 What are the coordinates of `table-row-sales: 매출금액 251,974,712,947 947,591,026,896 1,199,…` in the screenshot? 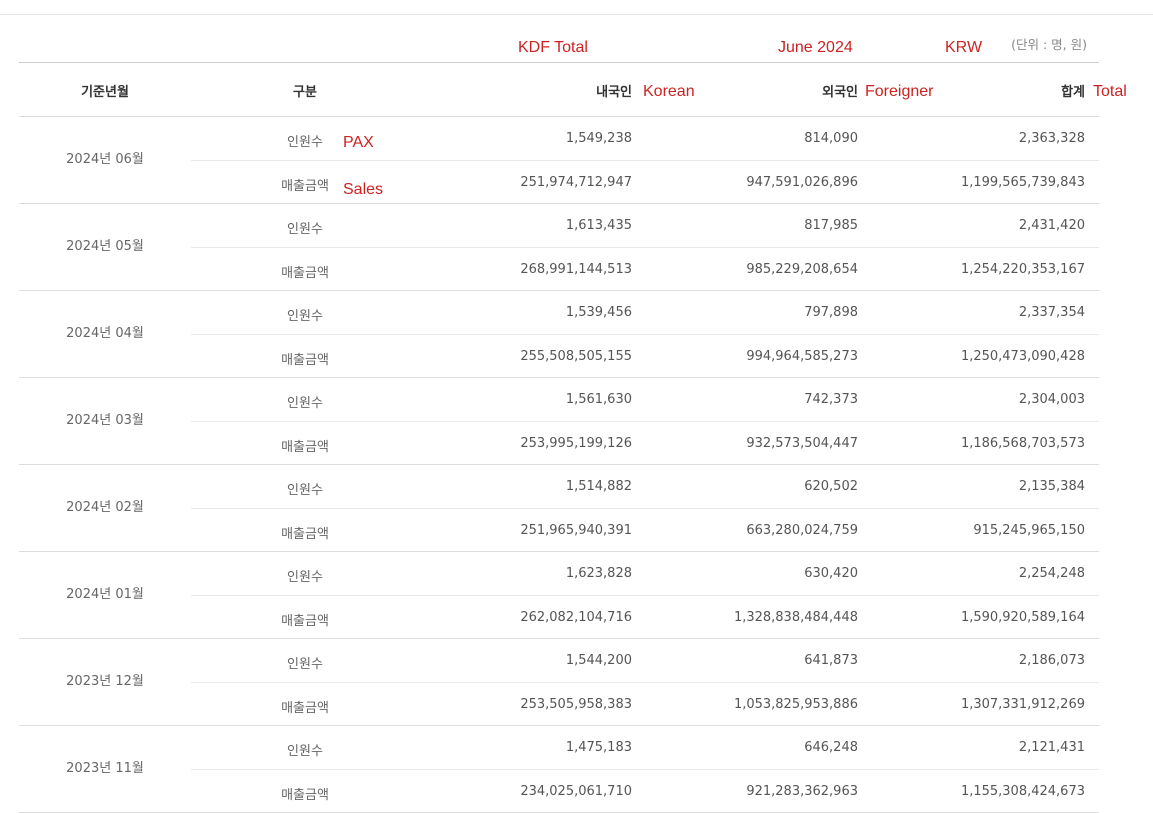 It's located at (645, 182).